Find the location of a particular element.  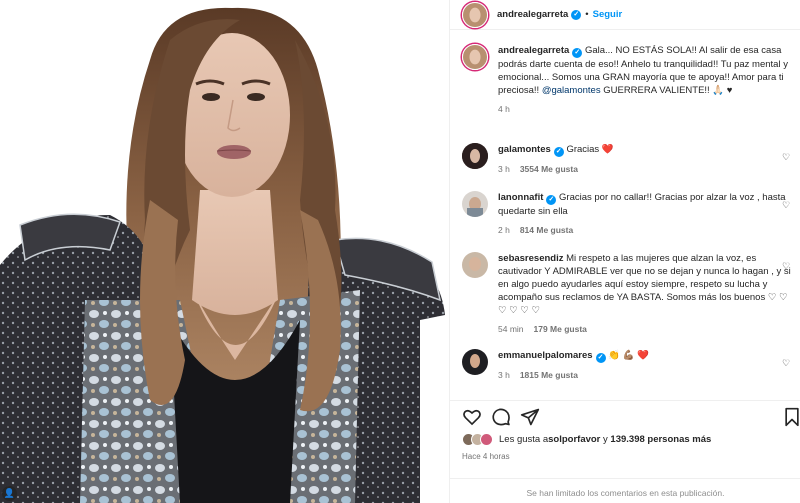

follow-button: Seguir is located at coordinates (608, 14).